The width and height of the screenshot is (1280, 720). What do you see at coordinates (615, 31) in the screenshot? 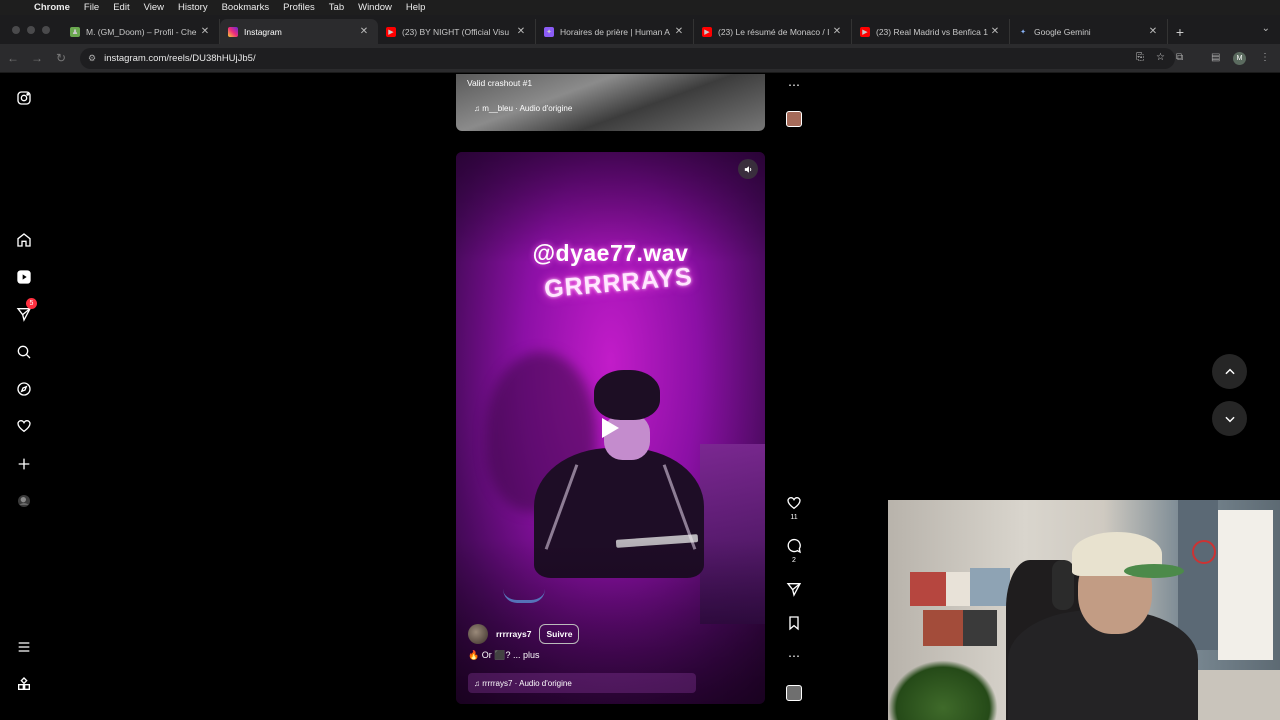
I see `tab-horaires-priere: ✦ Horaires de prière | Human A ✕` at bounding box center [615, 31].